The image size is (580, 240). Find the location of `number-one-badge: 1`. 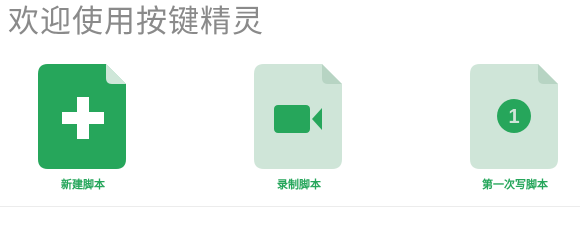

number-one-badge: 1 is located at coordinates (513, 117).